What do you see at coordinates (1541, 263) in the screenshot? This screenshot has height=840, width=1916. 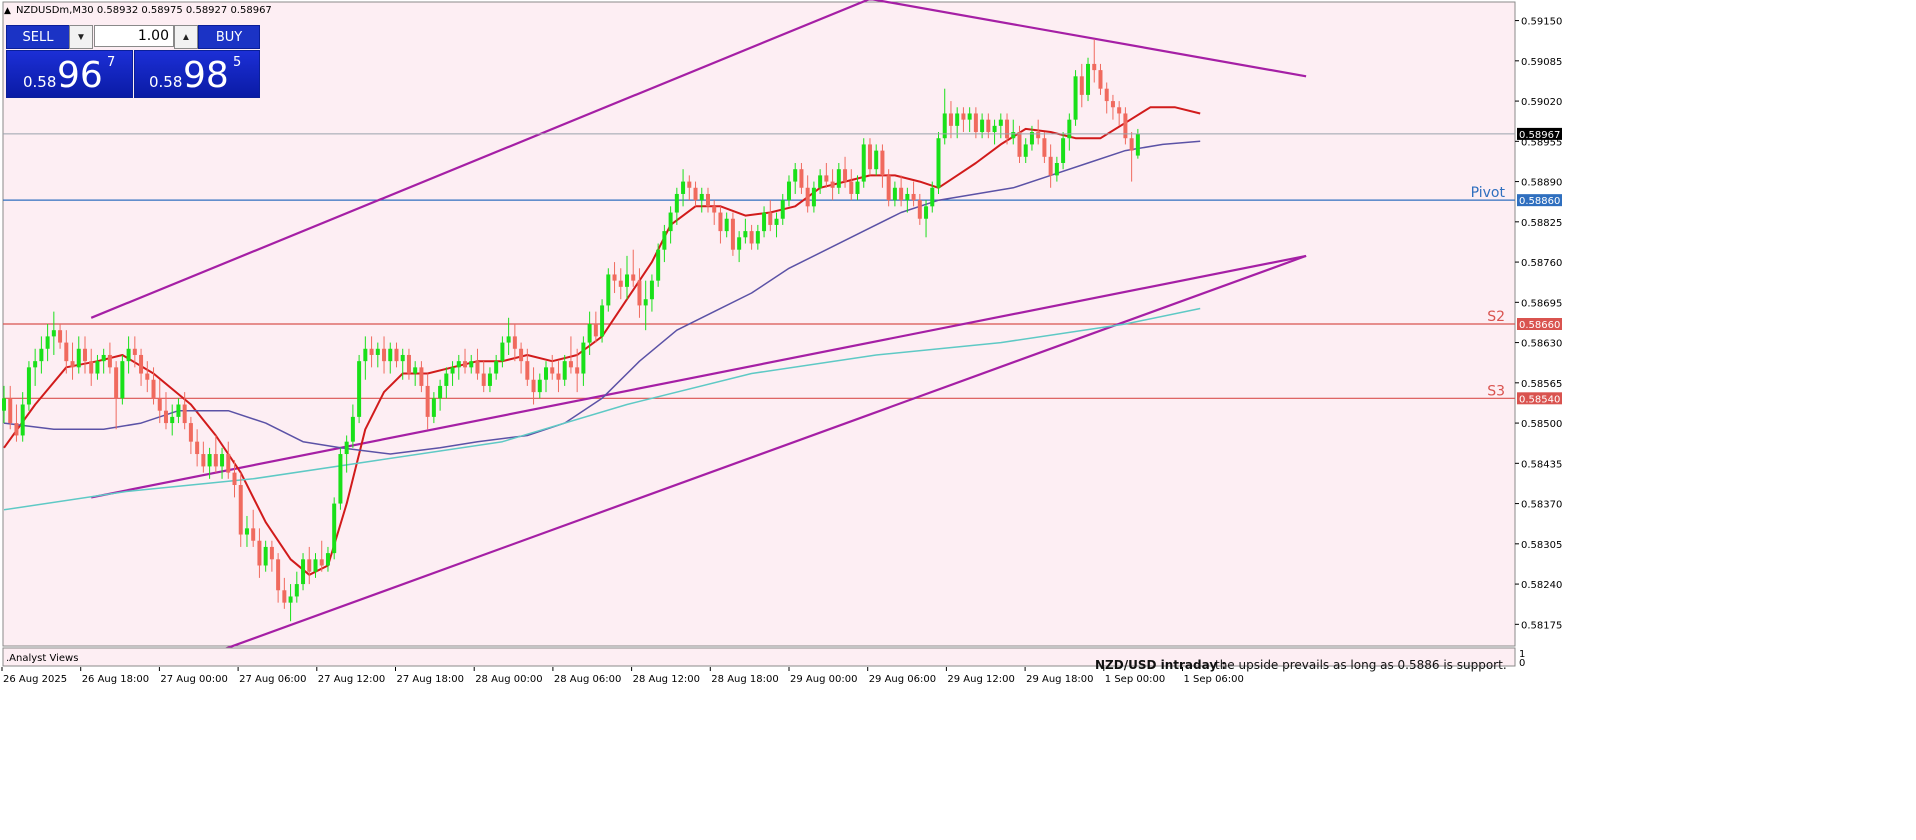 I see `y-tick-label: 0.58760` at bounding box center [1541, 263].